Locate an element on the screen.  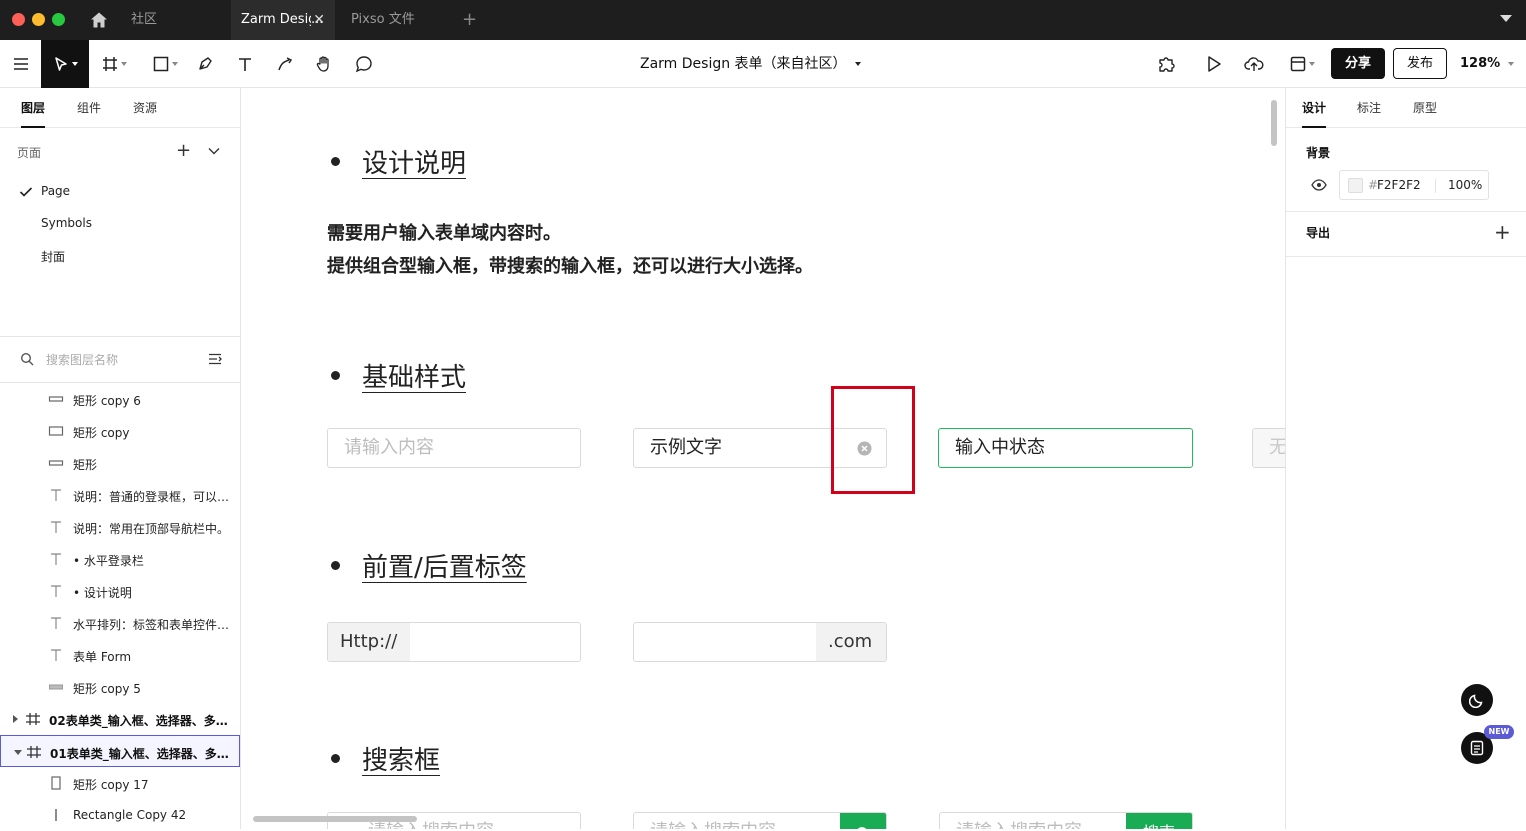
layout-button is located at coordinates (1302, 64).